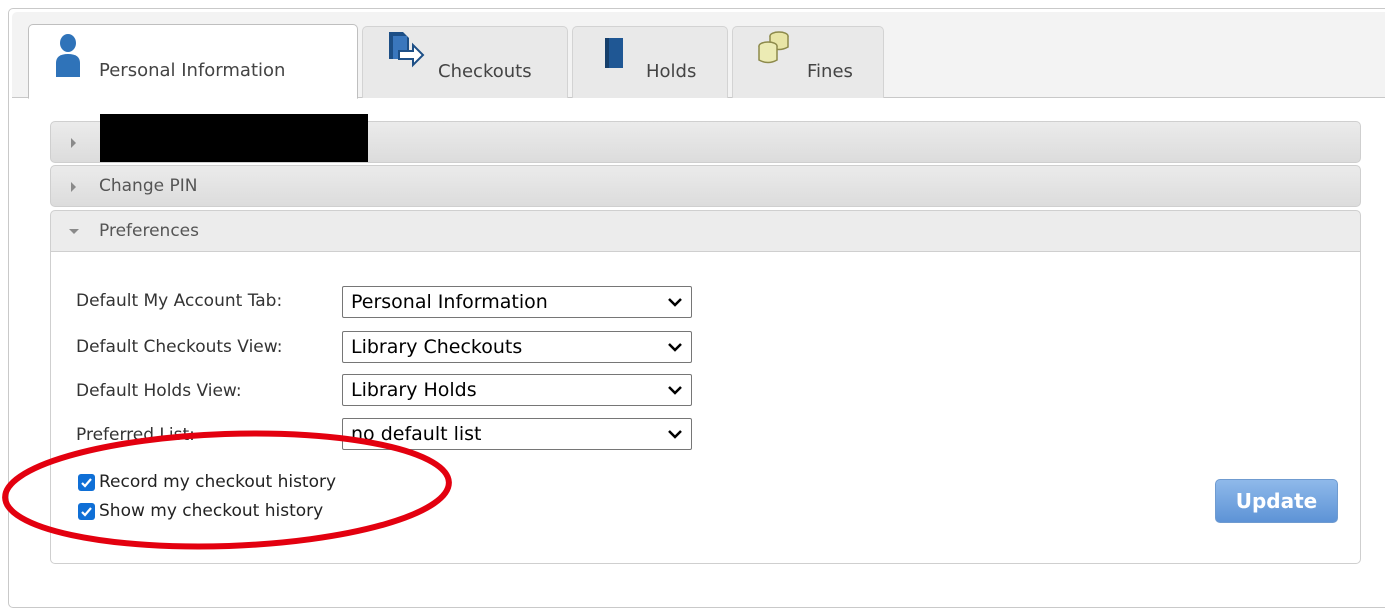  I want to click on select-value: Library Holds, so click(414, 390).